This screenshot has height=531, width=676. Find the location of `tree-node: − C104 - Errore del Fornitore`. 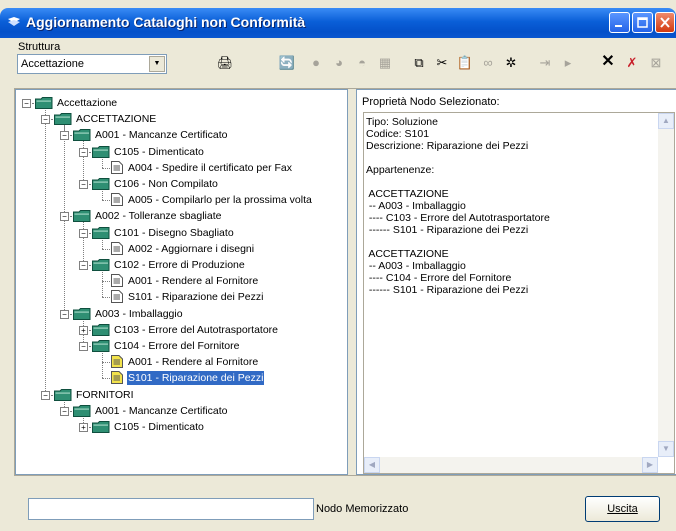

tree-node: − C104 - Errore del Fornitore is located at coordinates (181, 346).